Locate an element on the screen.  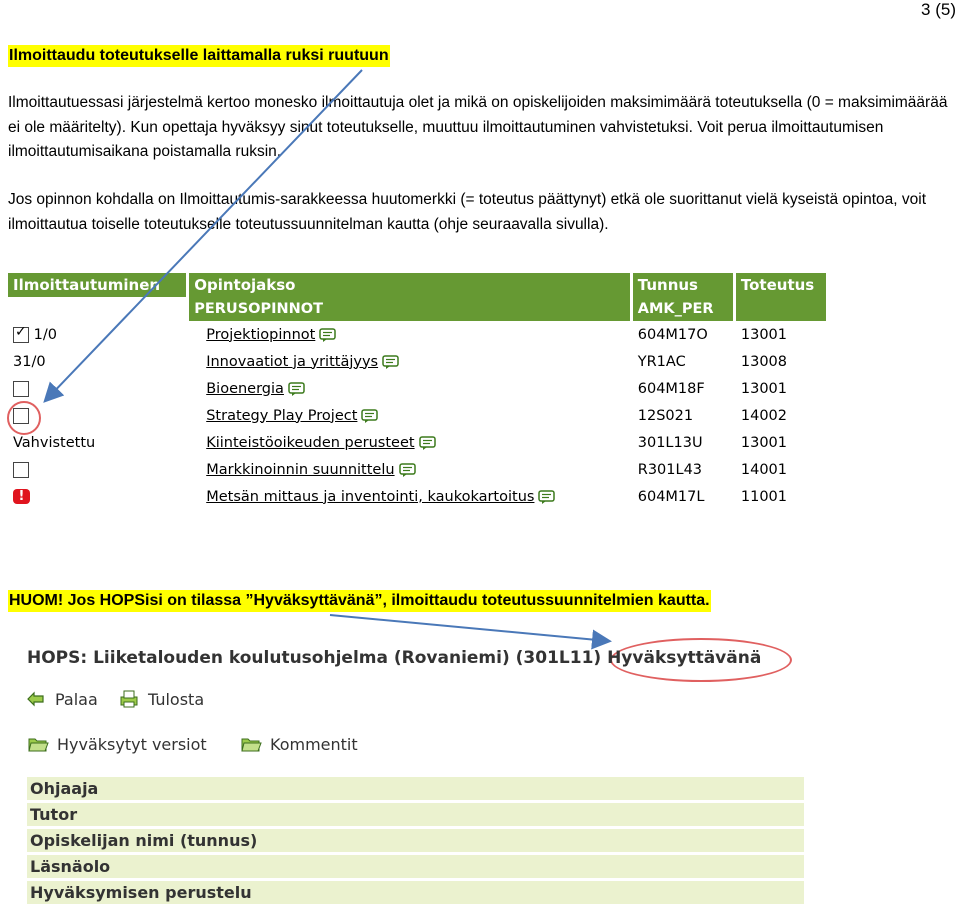
print-label: Tulosta is located at coordinates (176, 699).